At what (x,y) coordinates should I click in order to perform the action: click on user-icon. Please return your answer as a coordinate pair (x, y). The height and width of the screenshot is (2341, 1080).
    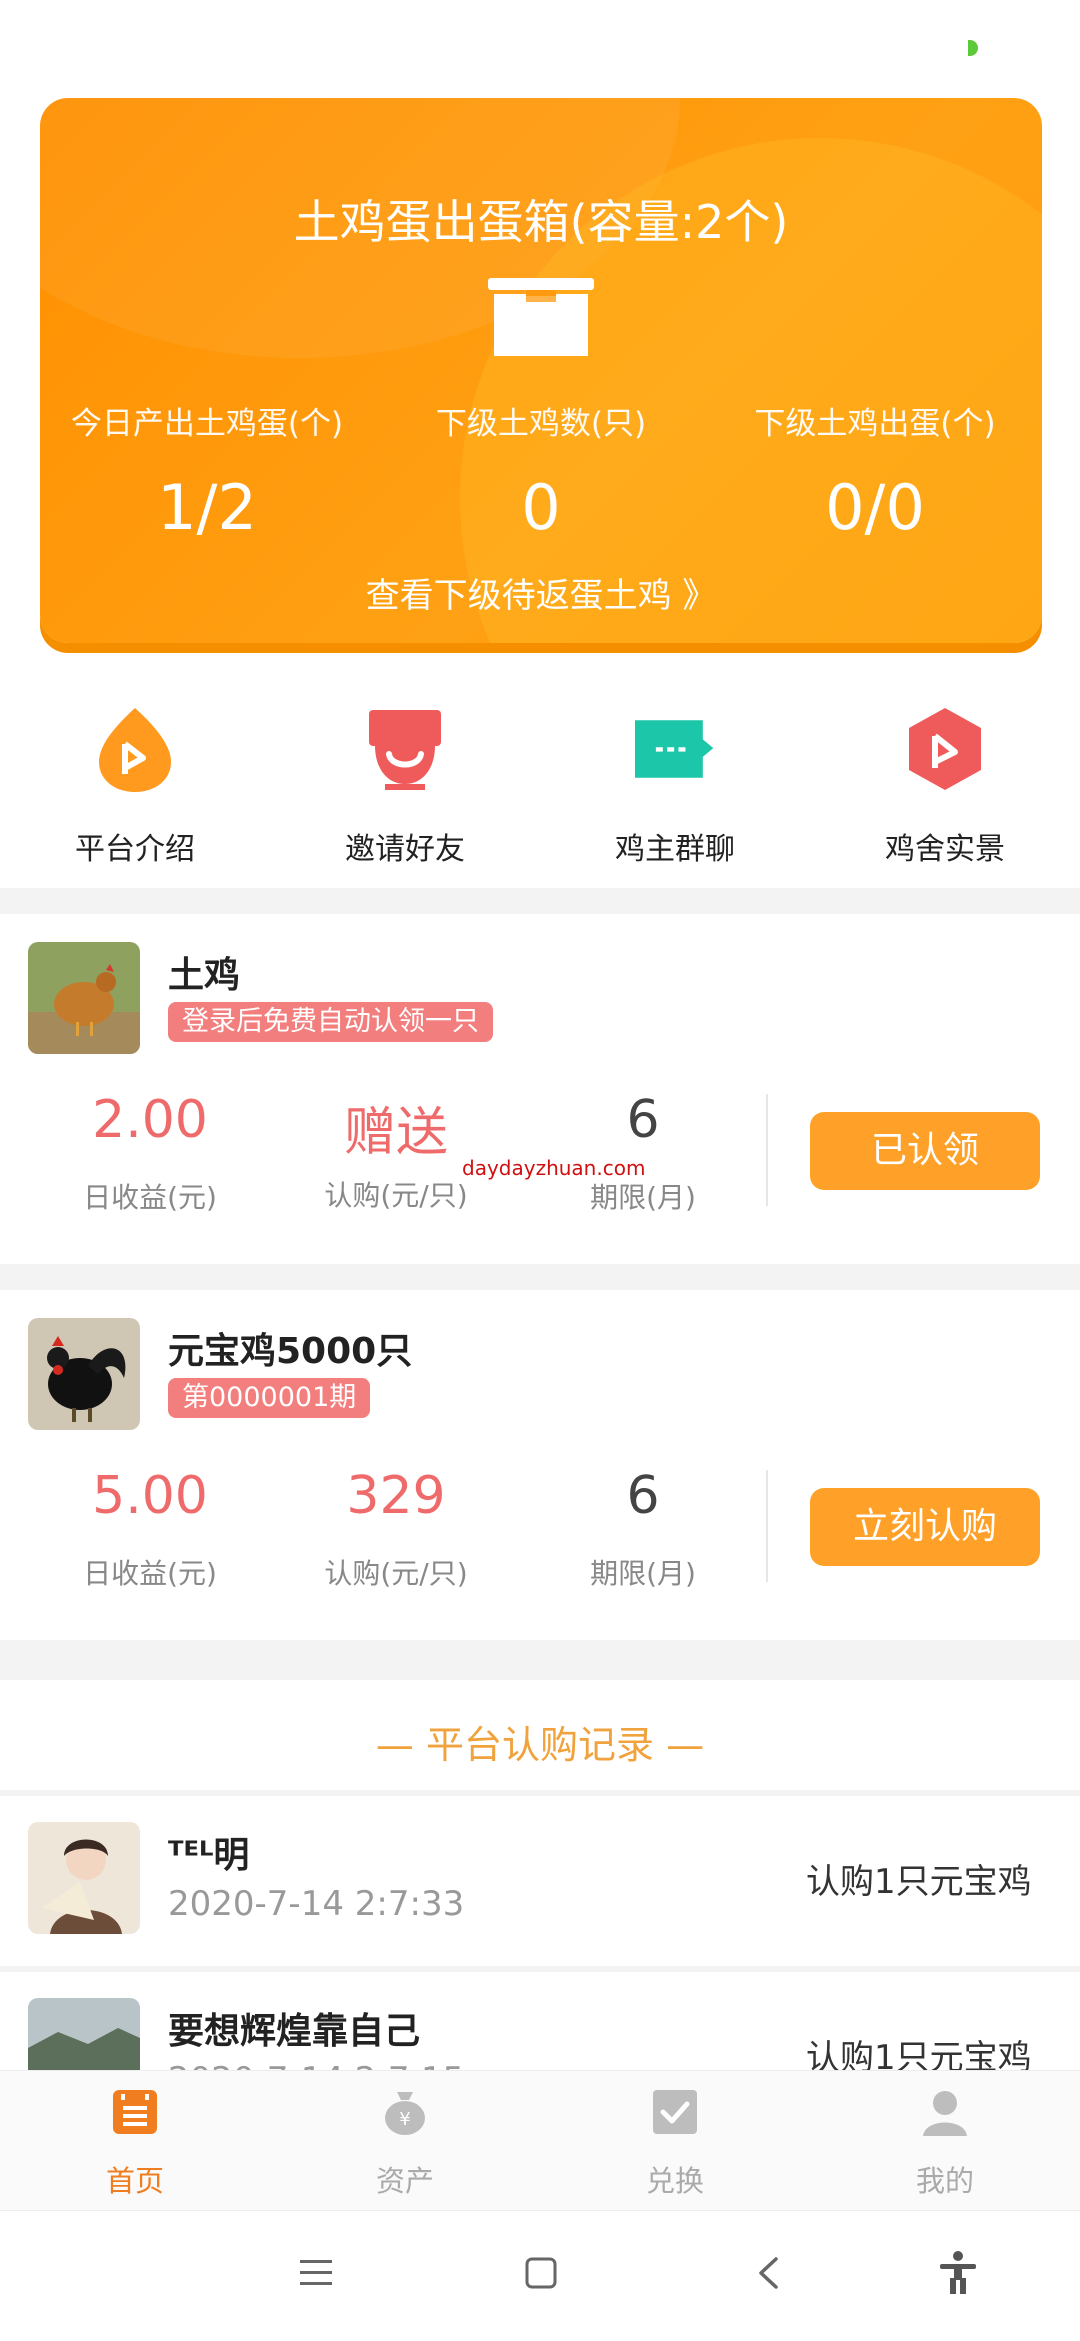
    Looking at the image, I should click on (945, 2113).